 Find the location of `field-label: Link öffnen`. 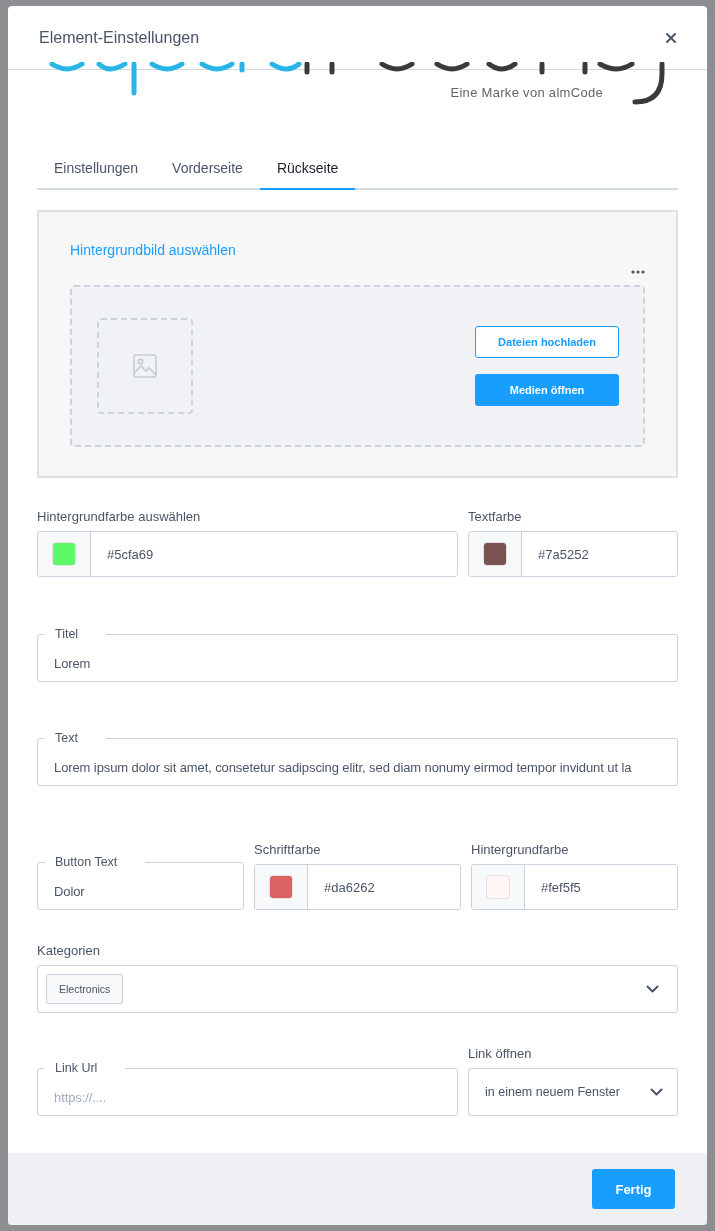

field-label: Link öffnen is located at coordinates (500, 1053).